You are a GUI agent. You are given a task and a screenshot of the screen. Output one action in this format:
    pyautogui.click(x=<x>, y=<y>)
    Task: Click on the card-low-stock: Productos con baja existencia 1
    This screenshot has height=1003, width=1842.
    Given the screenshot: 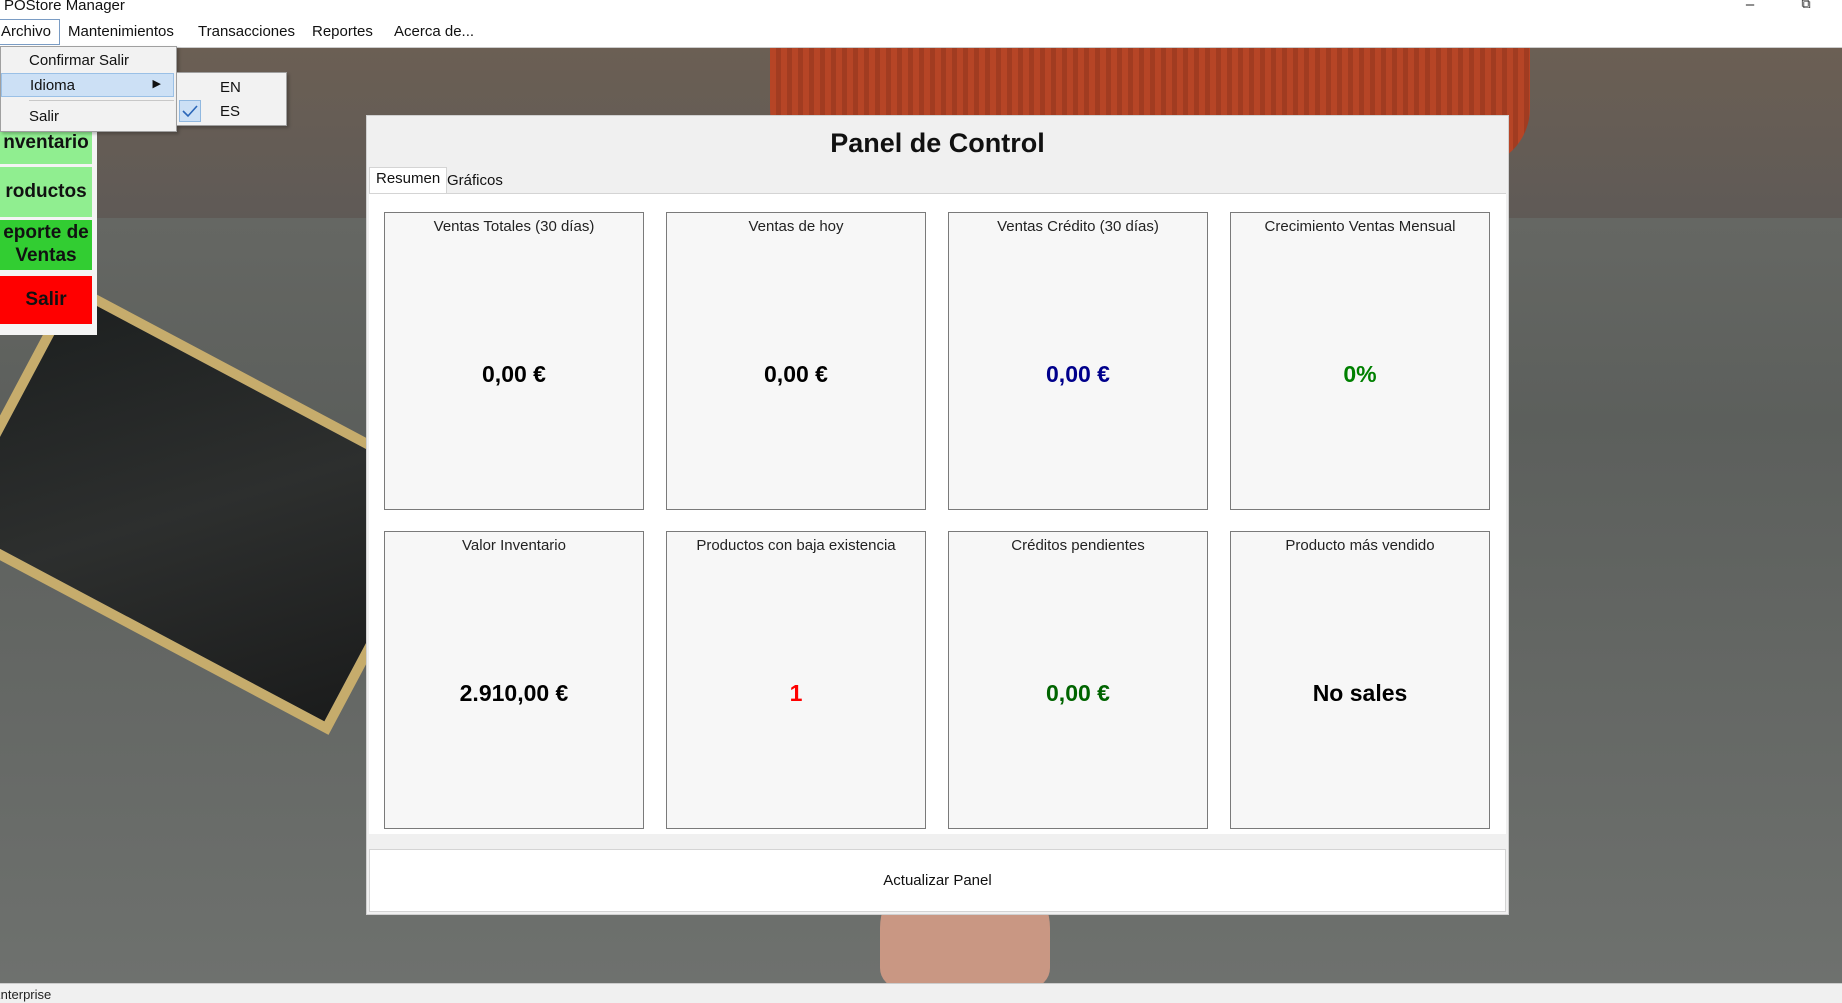 What is the action you would take?
    pyautogui.click(x=796, y=680)
    